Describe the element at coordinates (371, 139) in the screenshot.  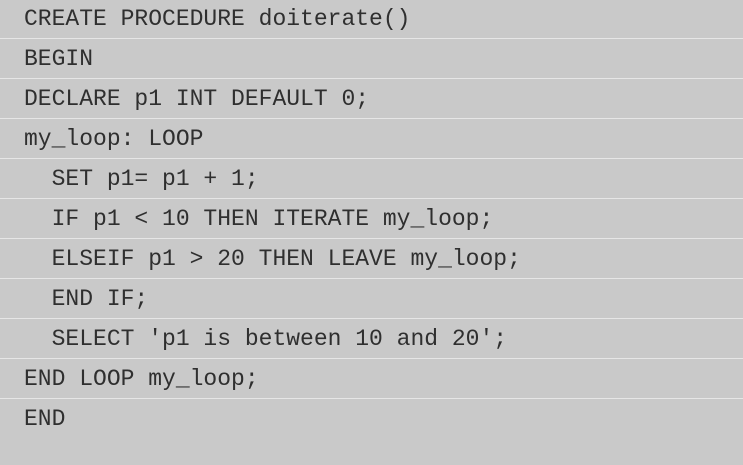
I see `code-line: my_loop: LOOP` at that location.